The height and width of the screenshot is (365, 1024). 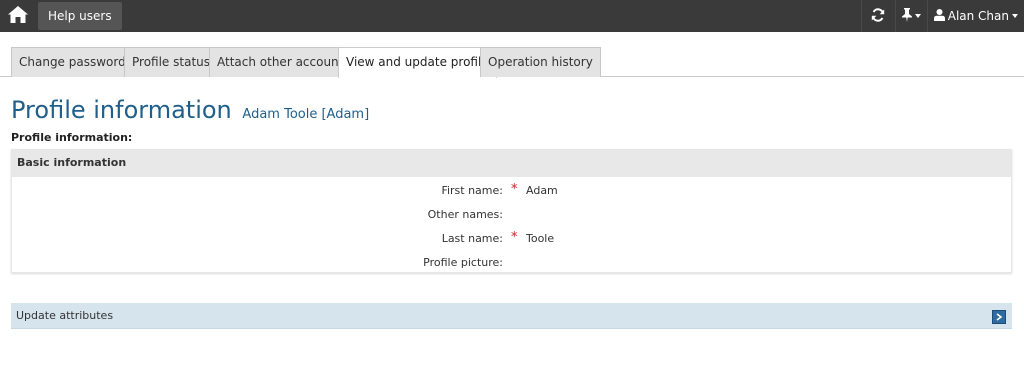 What do you see at coordinates (540, 62) in the screenshot?
I see `tab-operation-history: Operation history` at bounding box center [540, 62].